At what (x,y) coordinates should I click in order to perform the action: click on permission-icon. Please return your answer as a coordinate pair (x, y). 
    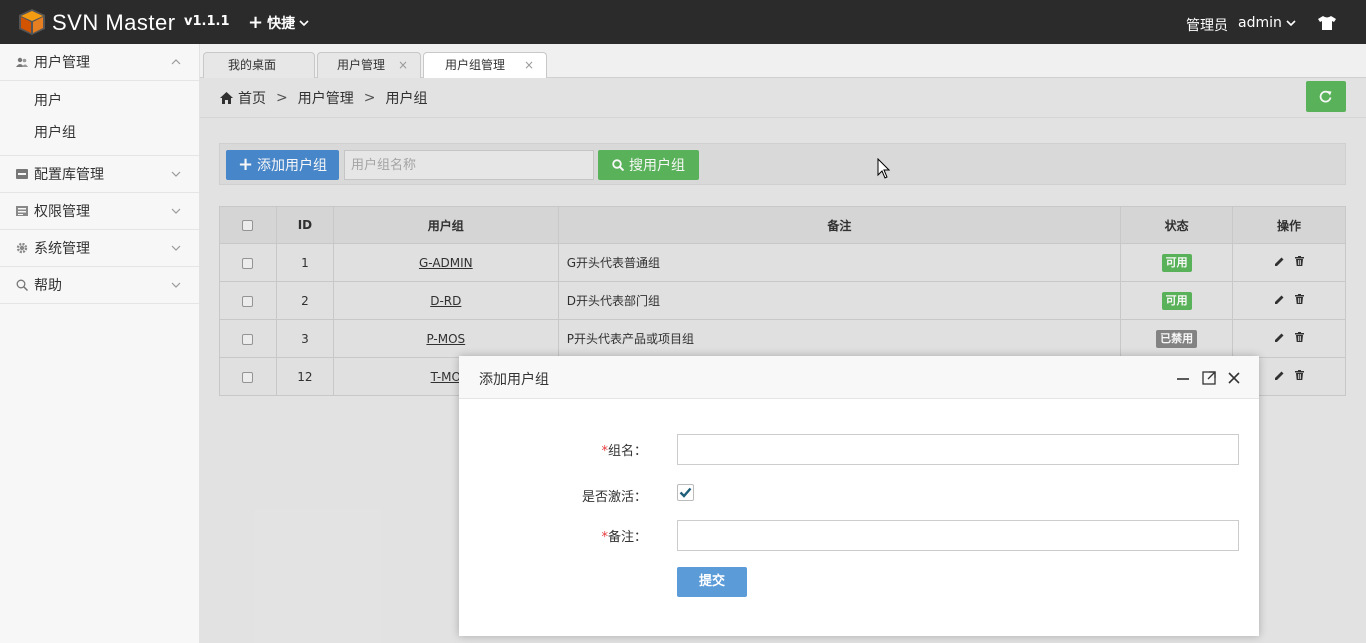
    Looking at the image, I should click on (22, 211).